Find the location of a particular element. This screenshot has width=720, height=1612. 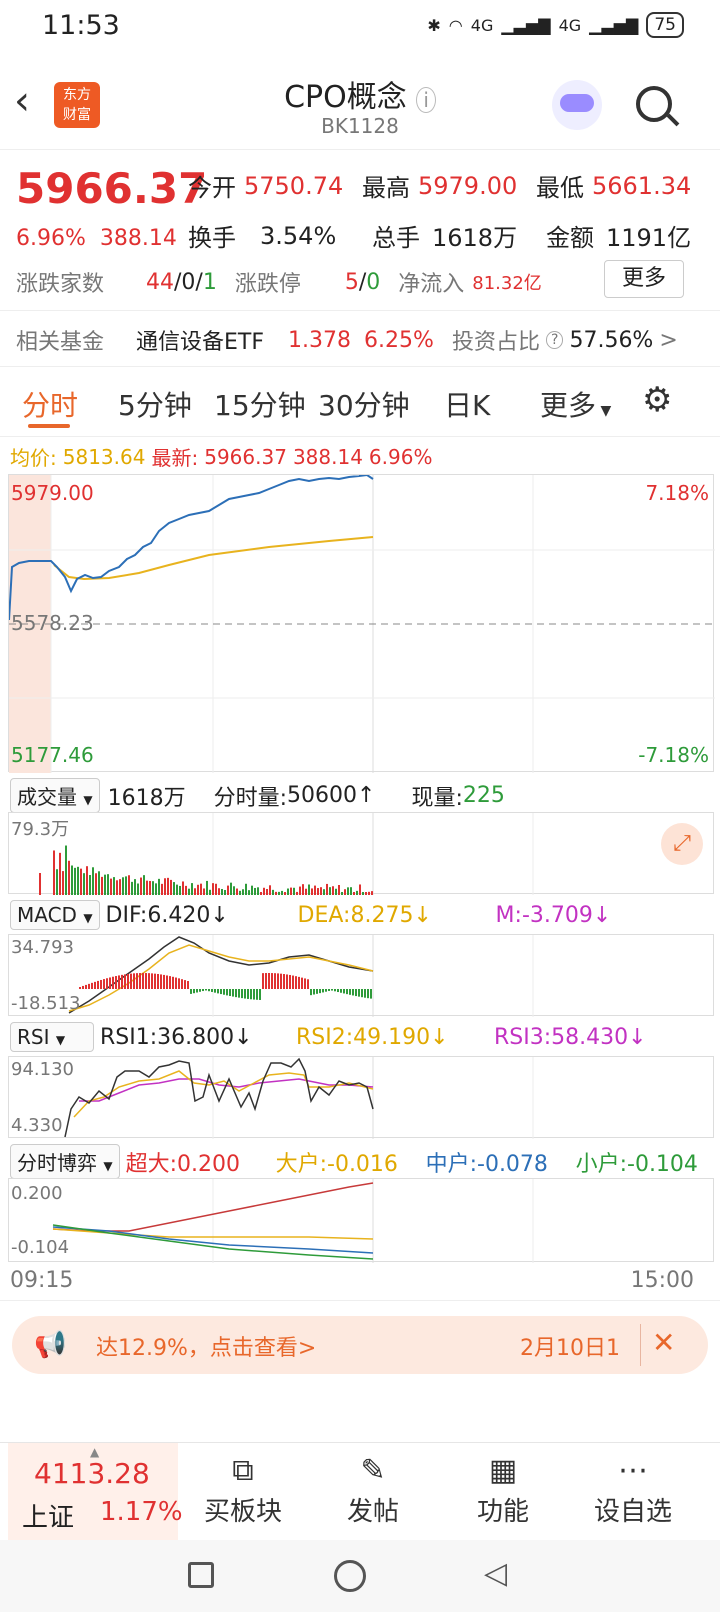

macd-chart: 34.793 -18.513 is located at coordinates (361, 975).